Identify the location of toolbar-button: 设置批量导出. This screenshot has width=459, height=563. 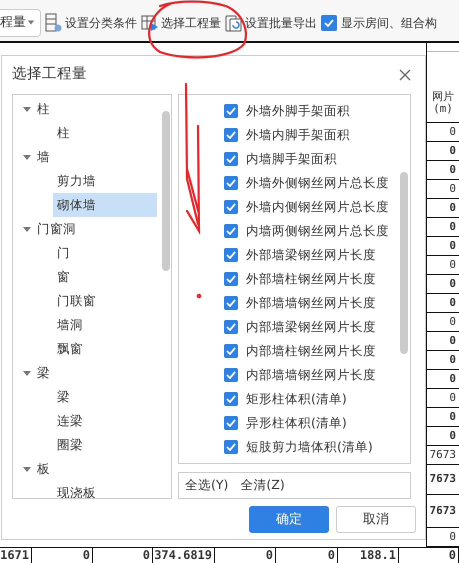
(271, 22).